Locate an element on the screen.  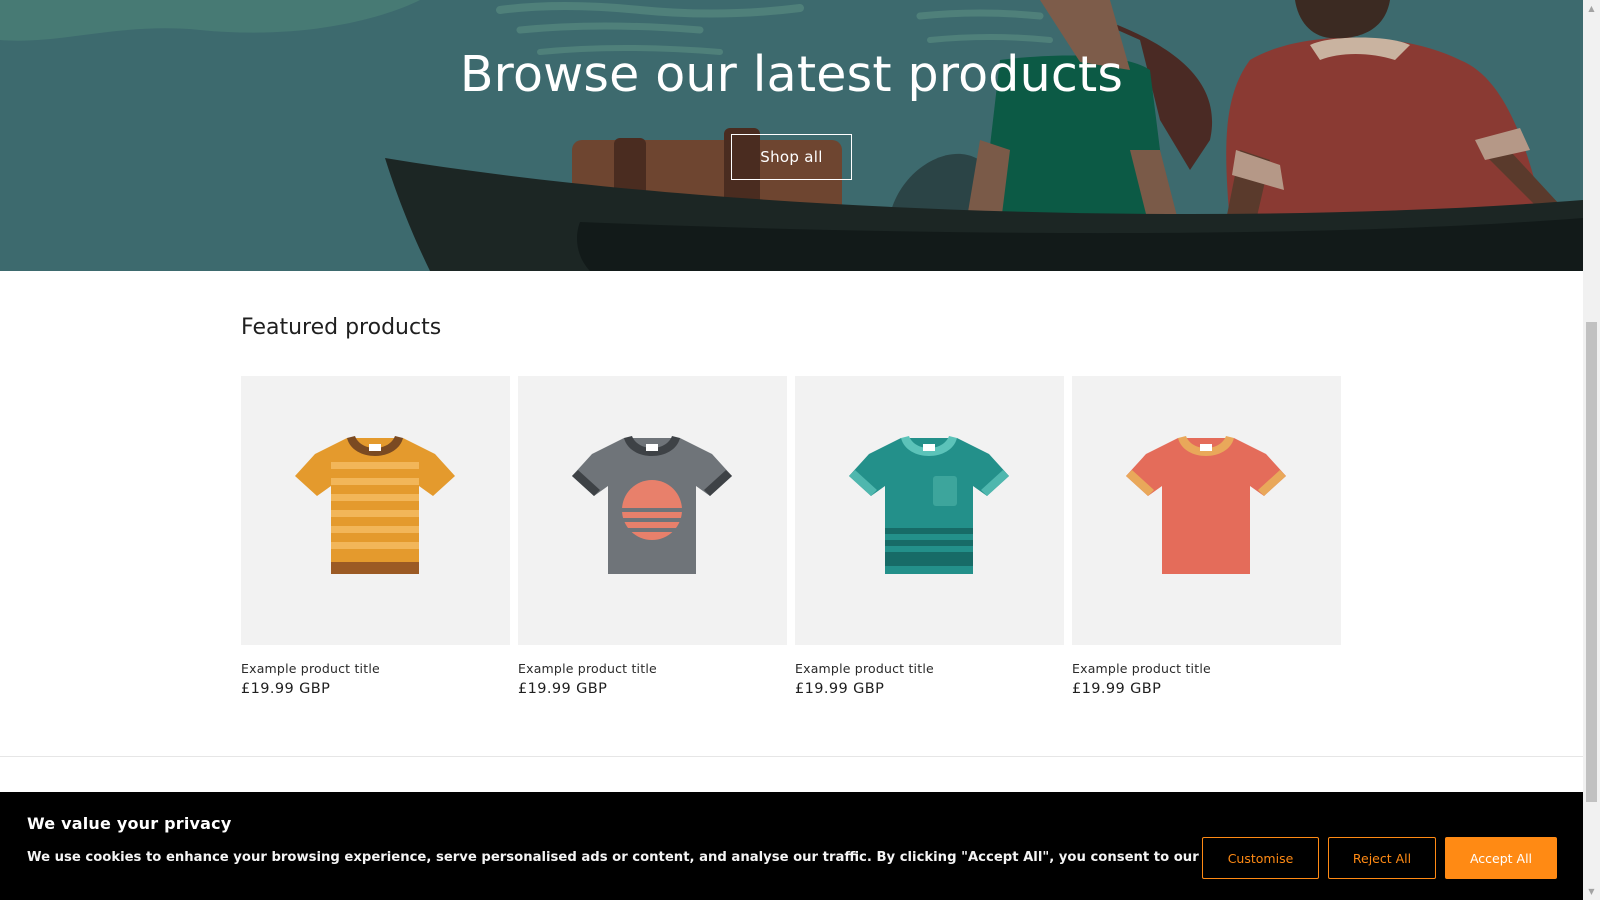
vertical-scrollbar: ▲ ▼ is located at coordinates (1591, 450).